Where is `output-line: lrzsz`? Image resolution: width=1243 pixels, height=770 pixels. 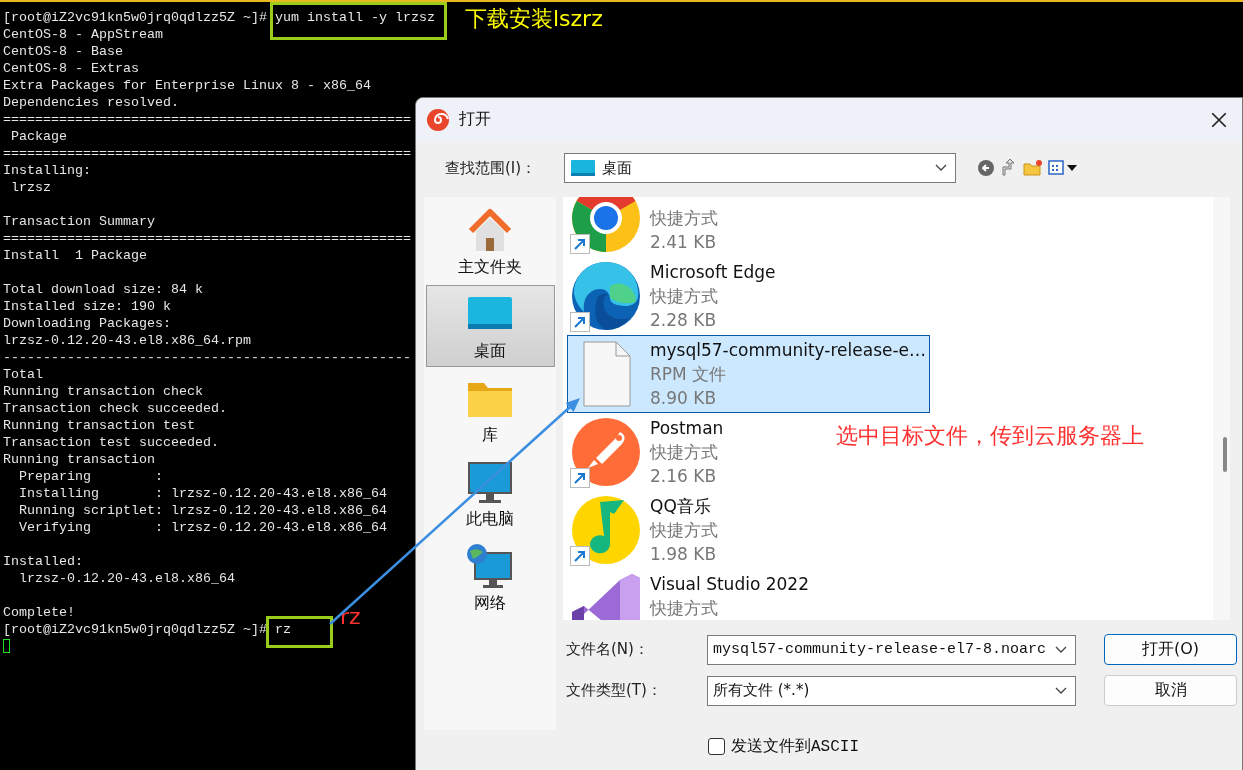
output-line: lrzsz is located at coordinates (30, 187).